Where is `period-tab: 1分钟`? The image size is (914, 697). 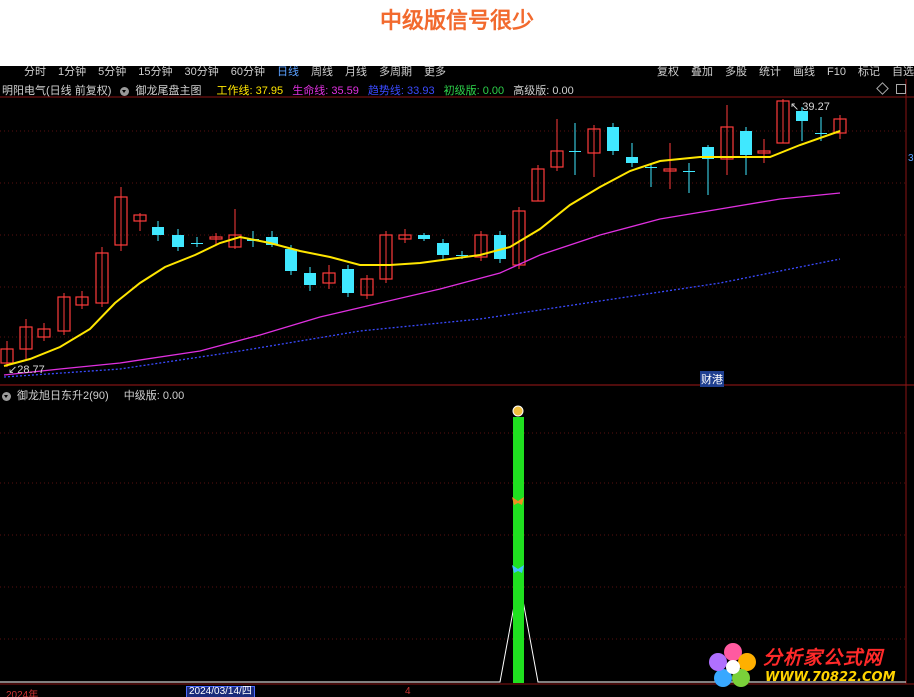
period-tab: 1分钟 is located at coordinates (72, 72).